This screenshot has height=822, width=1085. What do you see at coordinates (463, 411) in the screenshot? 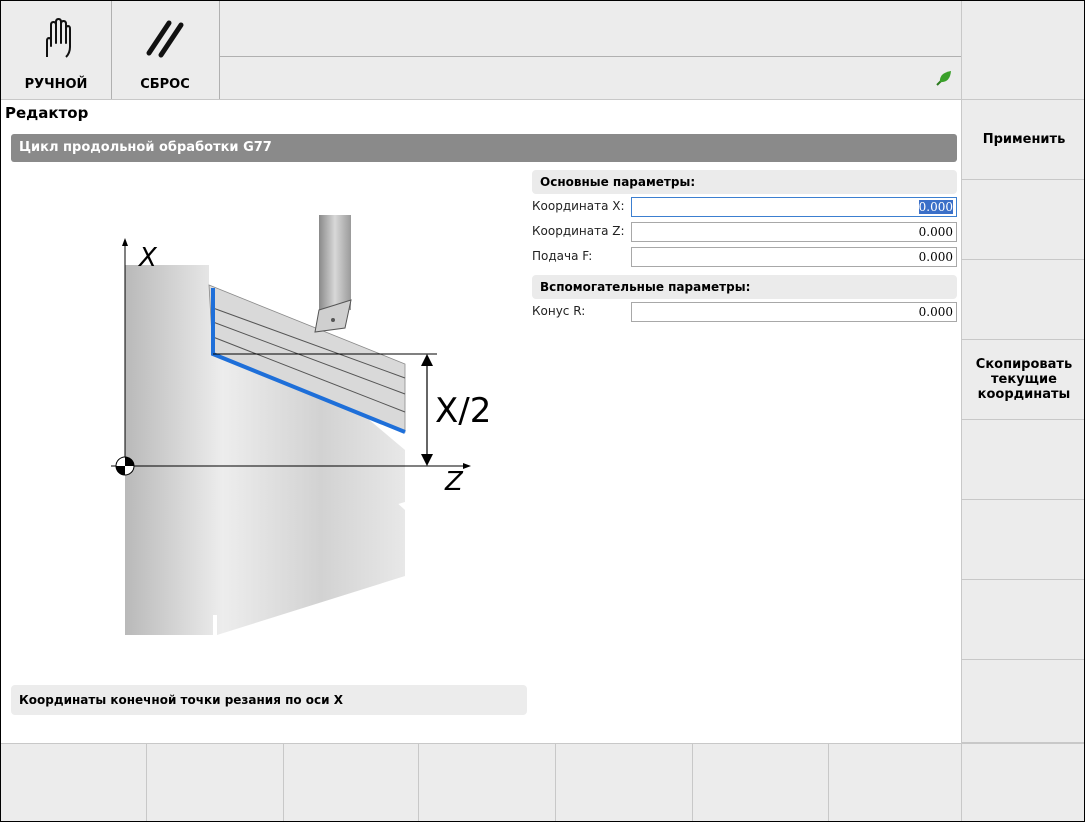
I see `dimension-label: X/2` at bounding box center [463, 411].